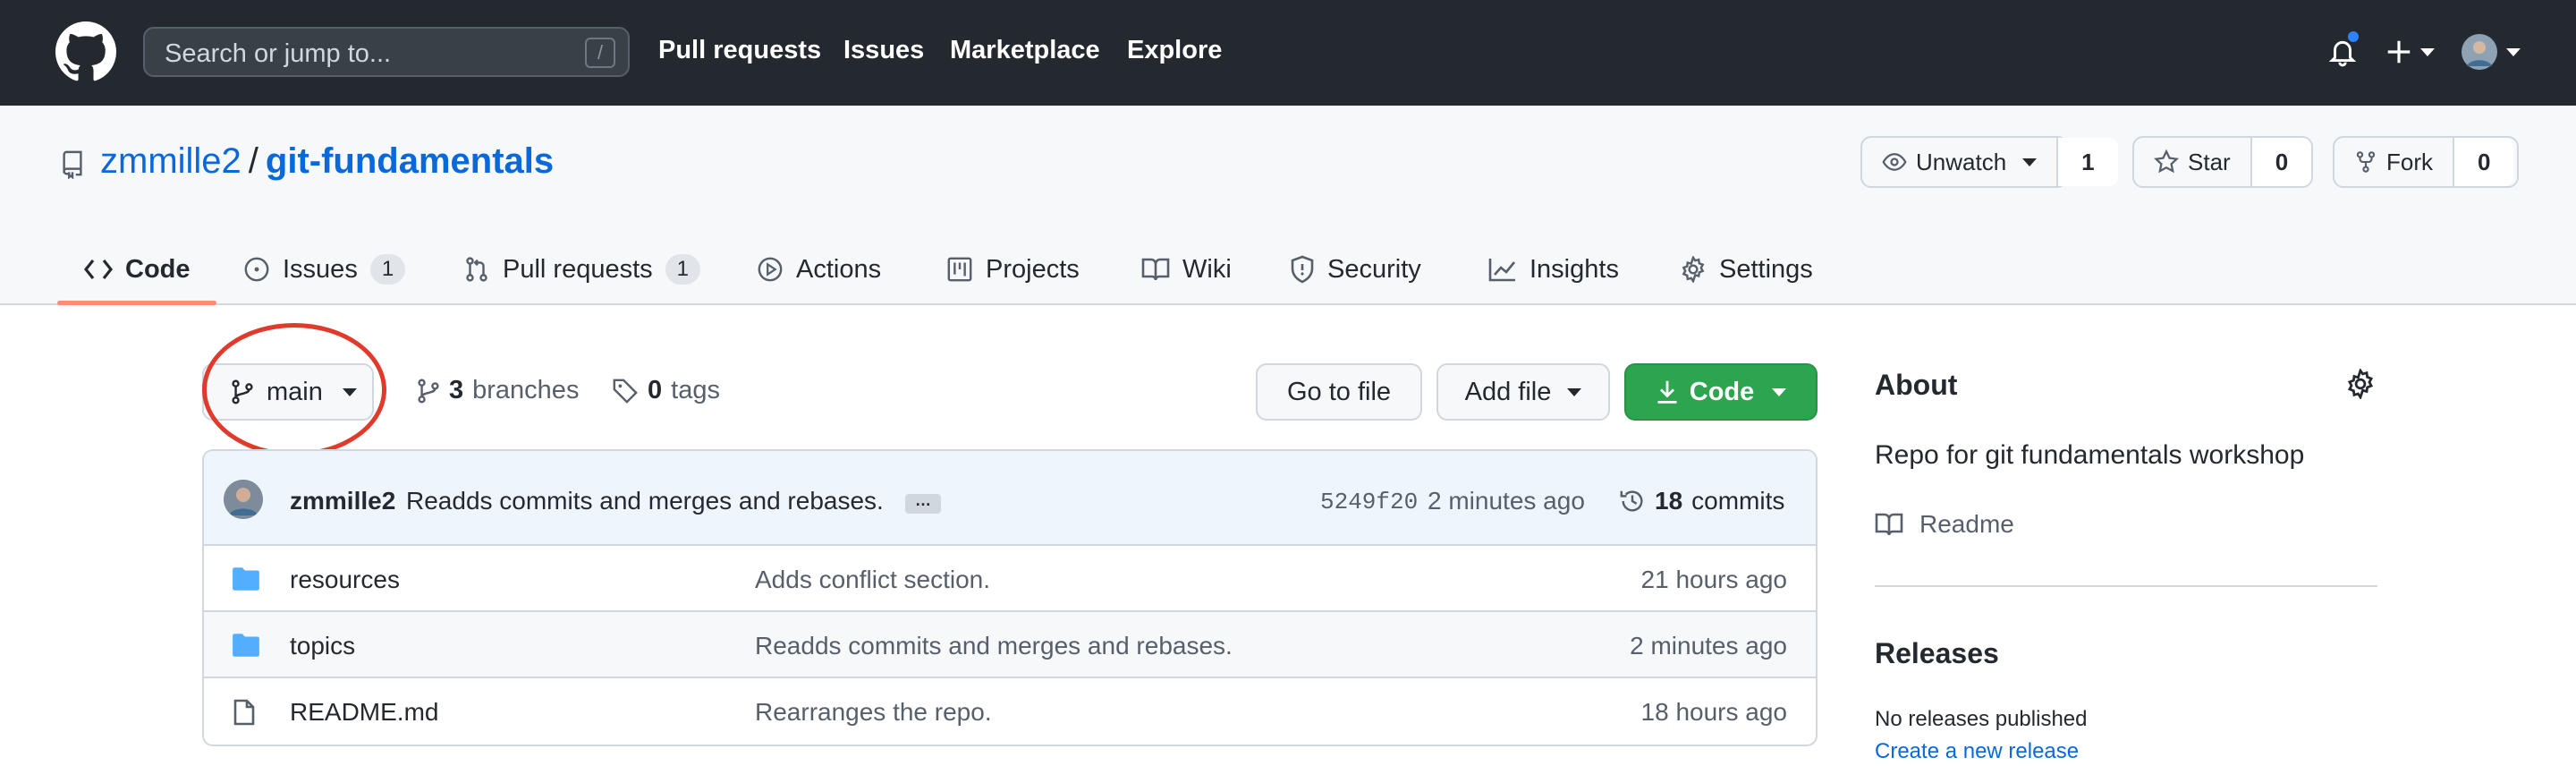 This screenshot has width=2576, height=766. What do you see at coordinates (1374, 269) in the screenshot?
I see `tab-label: Security` at bounding box center [1374, 269].